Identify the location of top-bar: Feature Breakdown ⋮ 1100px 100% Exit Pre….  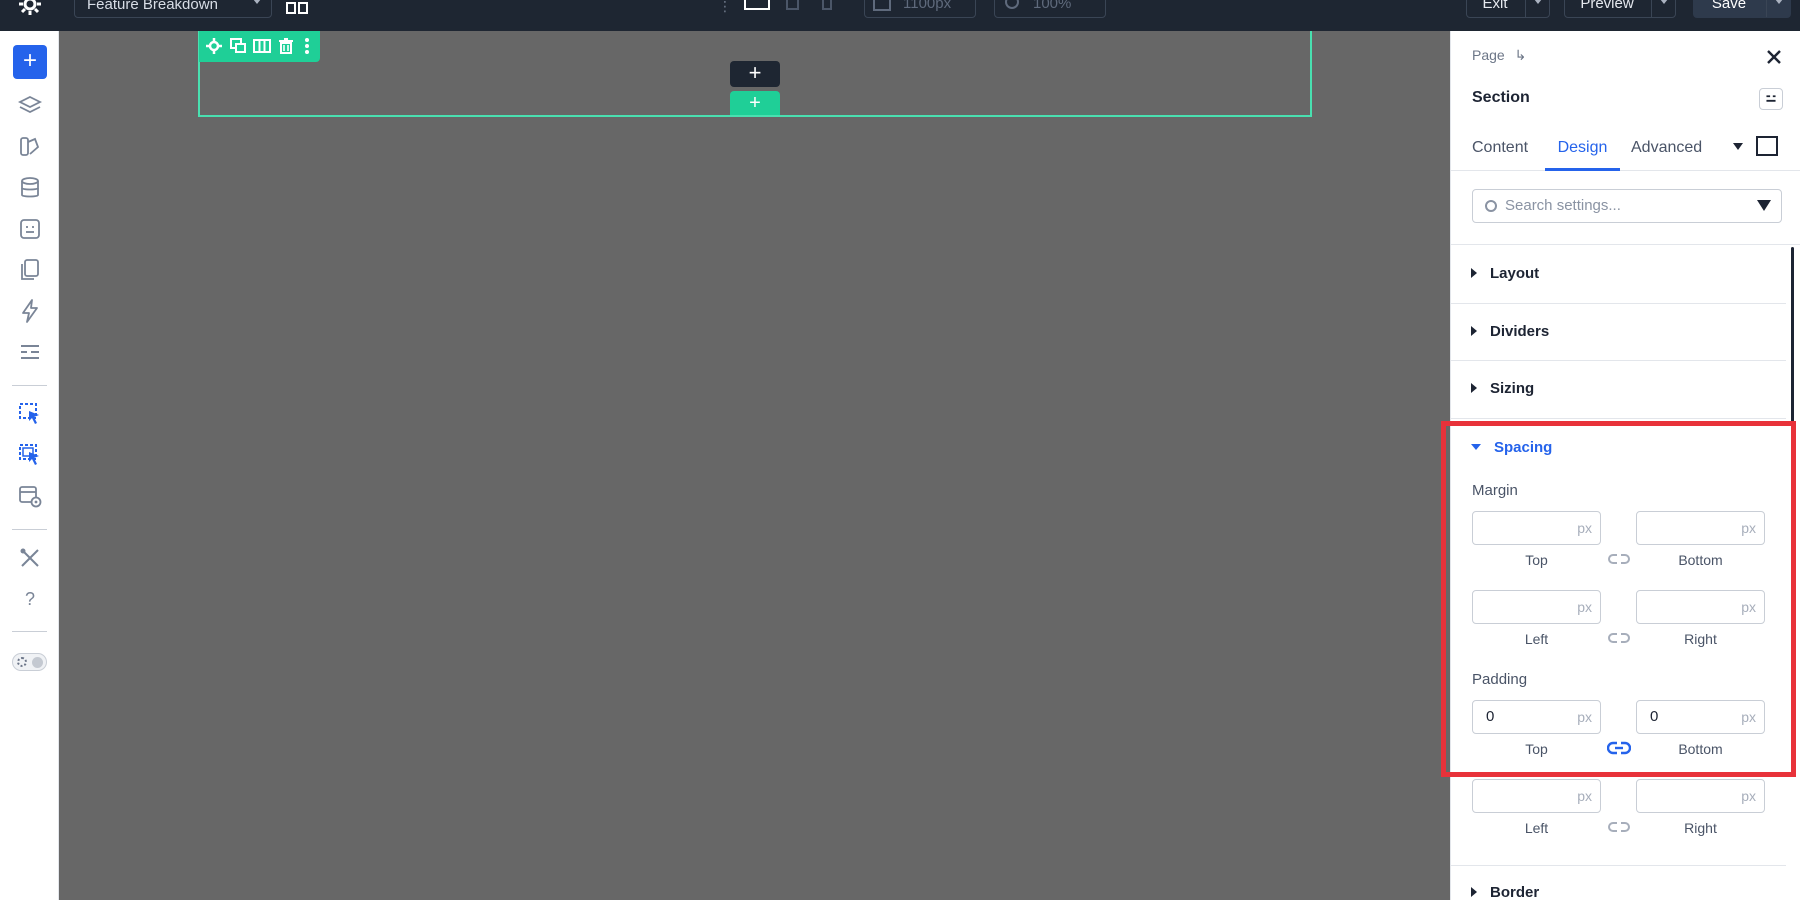
(900, 15).